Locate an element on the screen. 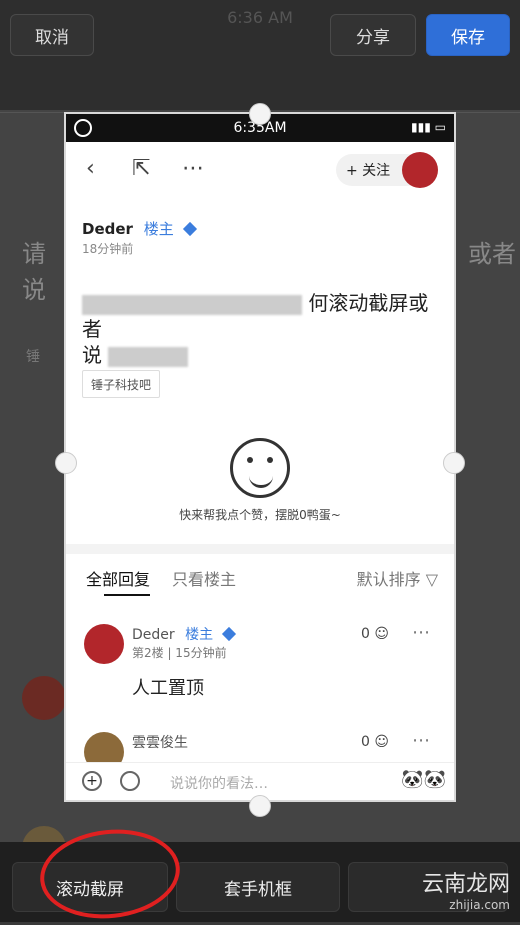 This screenshot has height=925, width=520. comment-avatar is located at coordinates (104, 644).